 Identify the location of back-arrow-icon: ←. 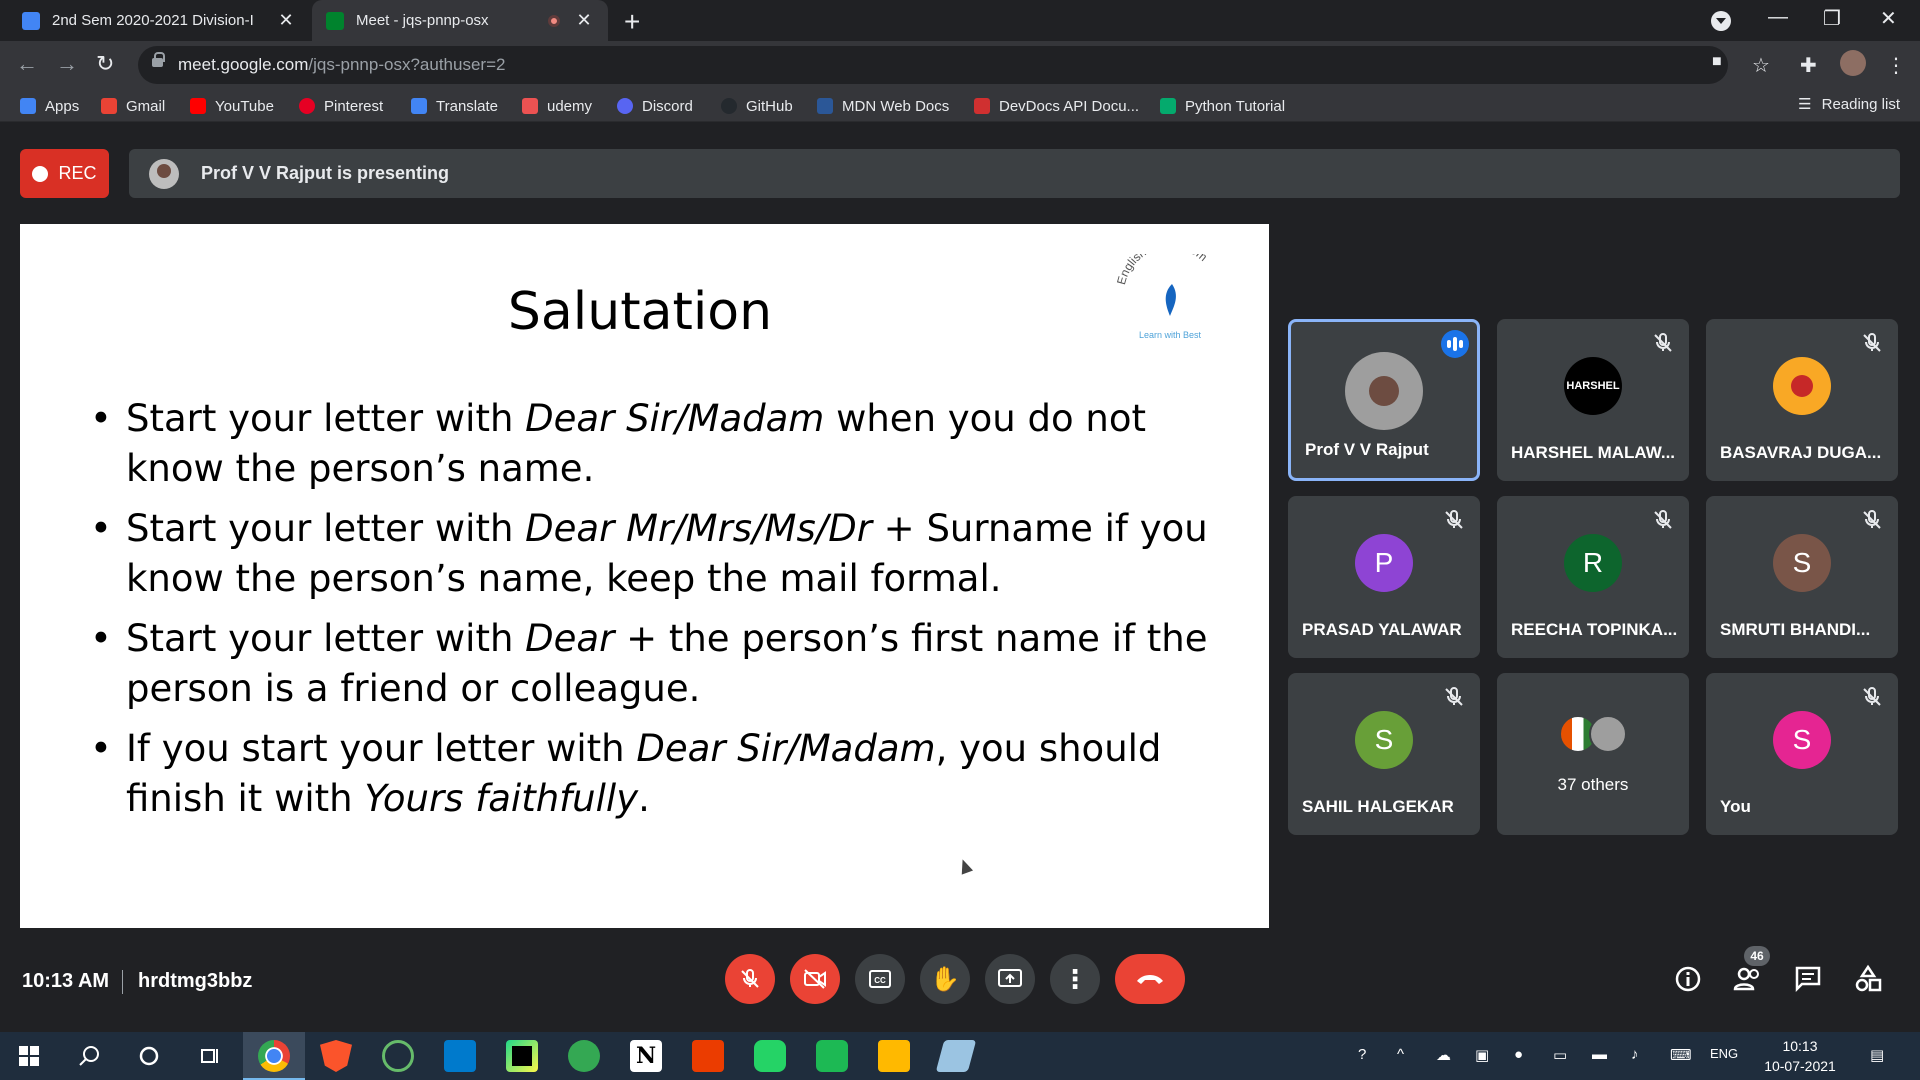
(27, 64).